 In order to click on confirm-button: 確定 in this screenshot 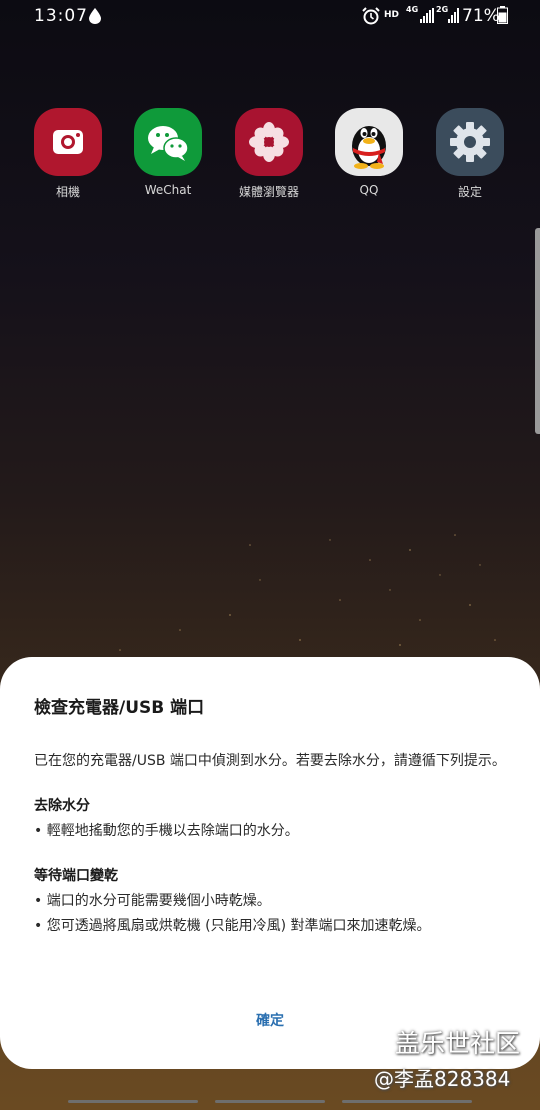, I will do `click(270, 1021)`.